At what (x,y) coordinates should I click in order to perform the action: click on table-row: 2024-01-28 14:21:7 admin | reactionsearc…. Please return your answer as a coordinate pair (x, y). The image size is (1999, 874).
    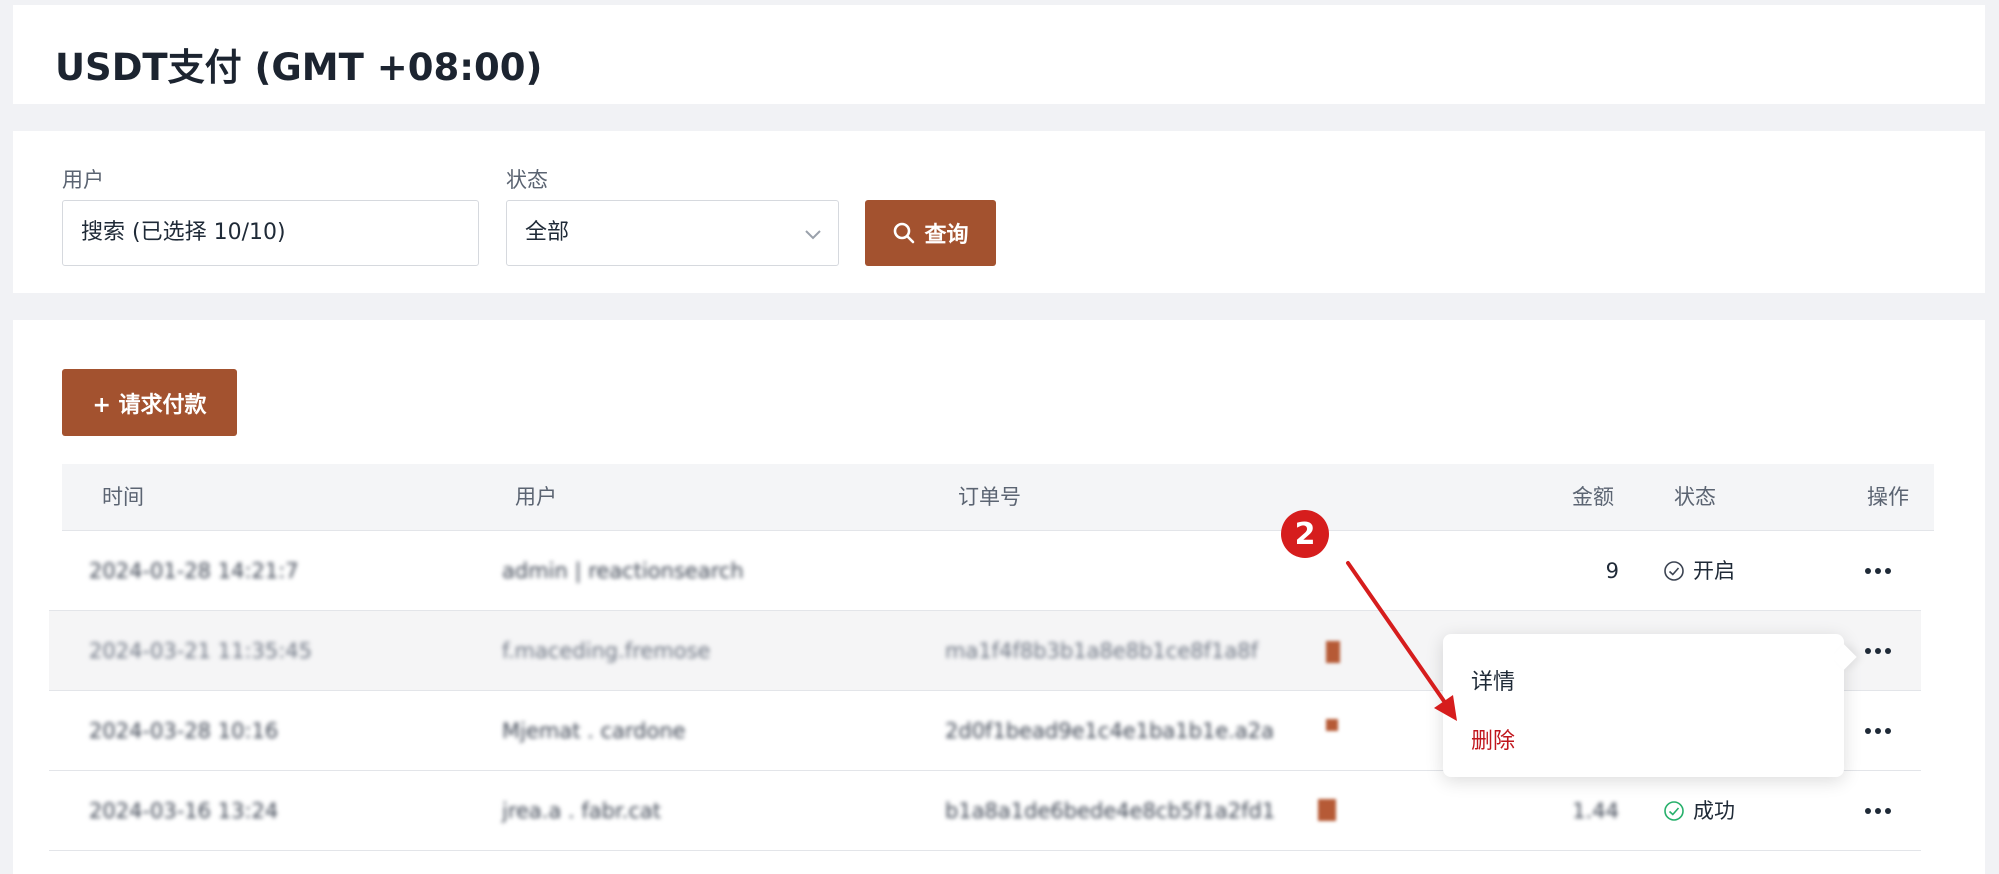
    Looking at the image, I should click on (985, 571).